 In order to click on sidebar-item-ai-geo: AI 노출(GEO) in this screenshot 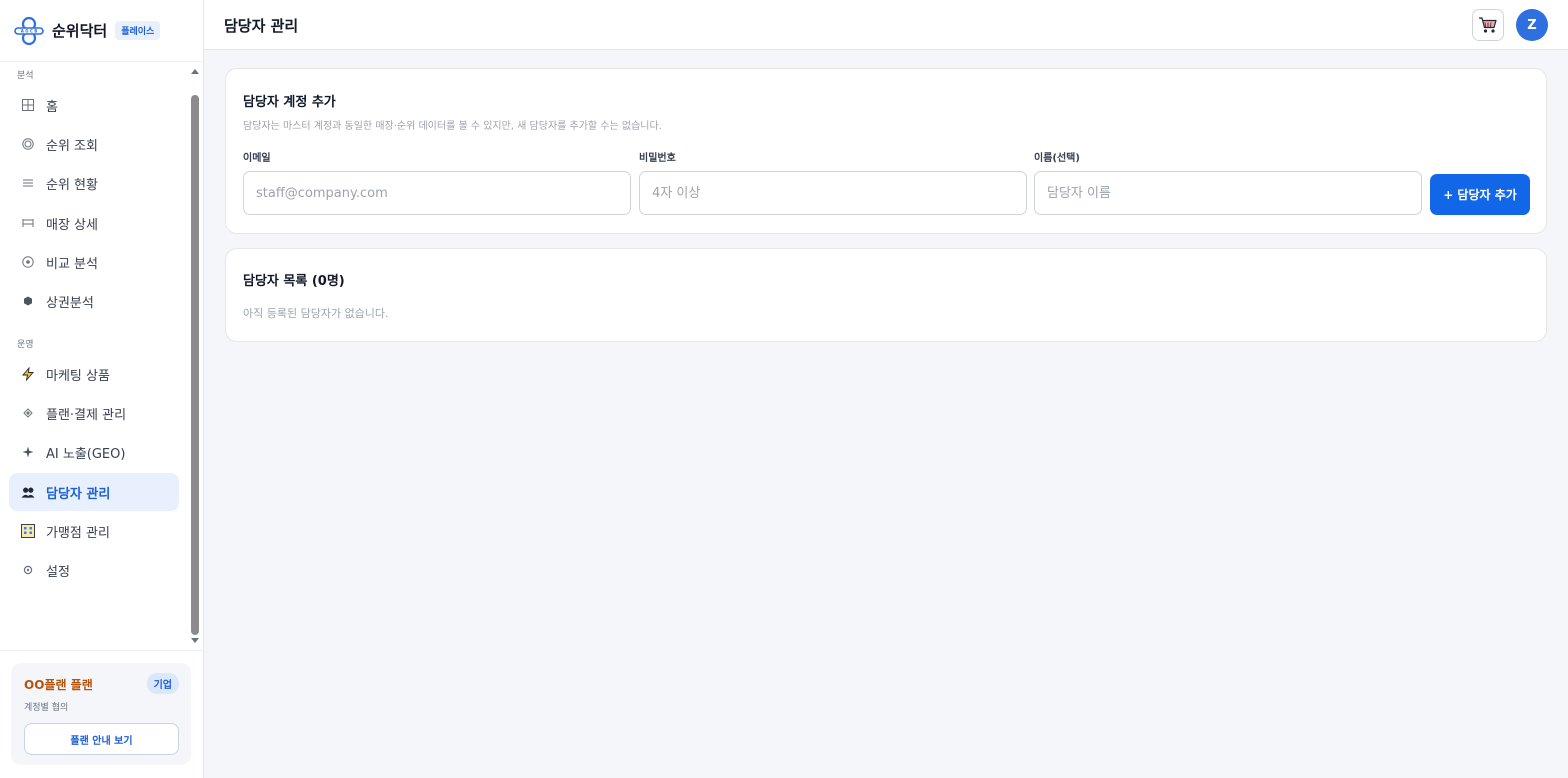, I will do `click(94, 452)`.